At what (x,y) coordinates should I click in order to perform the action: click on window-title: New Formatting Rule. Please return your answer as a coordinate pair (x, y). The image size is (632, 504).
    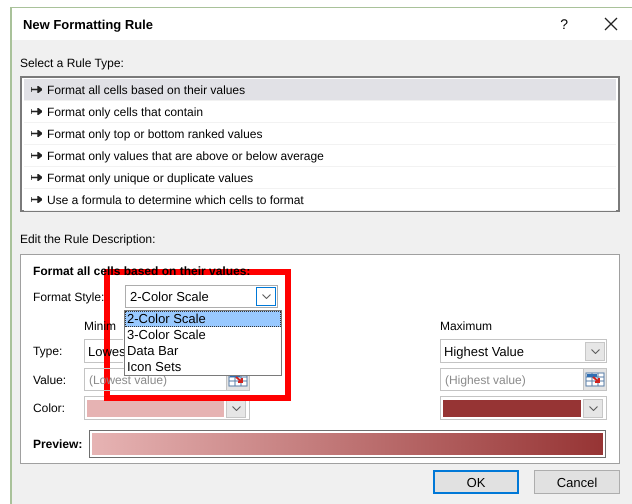
    Looking at the image, I should click on (88, 24).